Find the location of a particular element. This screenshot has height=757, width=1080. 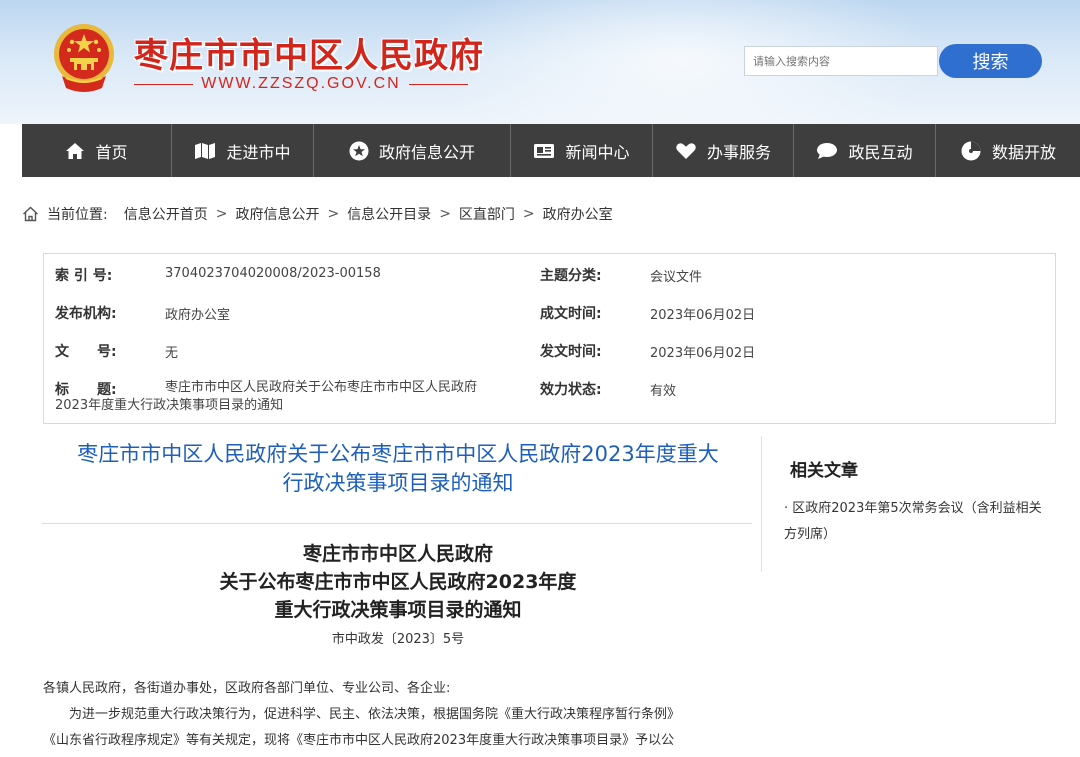

nav-item-services: 办事服务 is located at coordinates (723, 150).